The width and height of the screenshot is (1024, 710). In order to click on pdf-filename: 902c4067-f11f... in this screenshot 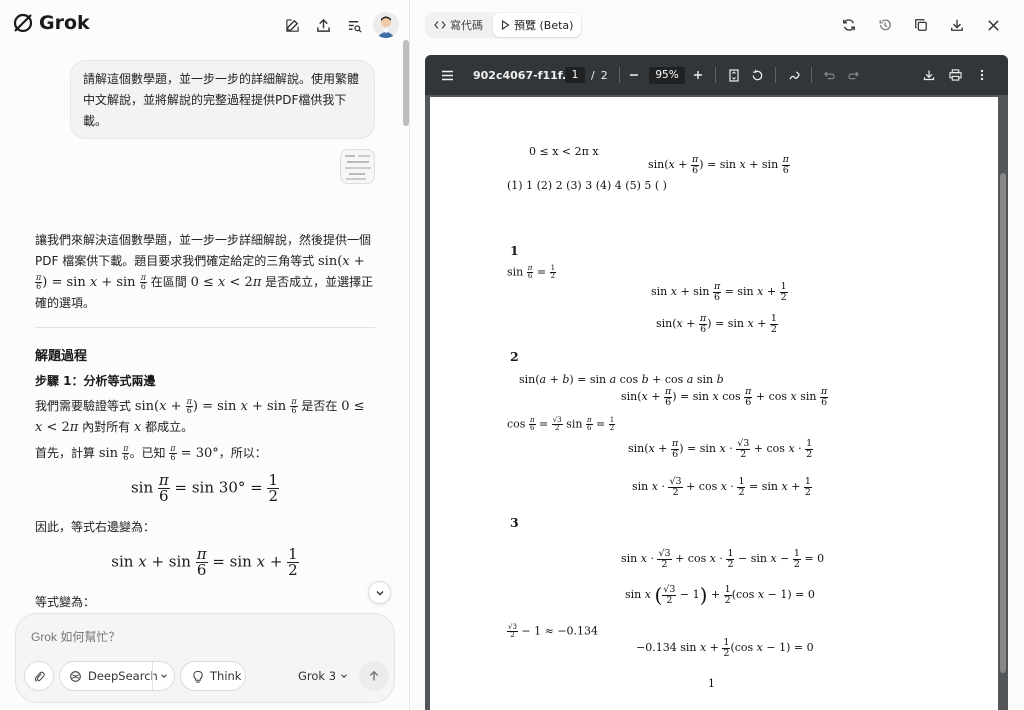, I will do `click(524, 75)`.